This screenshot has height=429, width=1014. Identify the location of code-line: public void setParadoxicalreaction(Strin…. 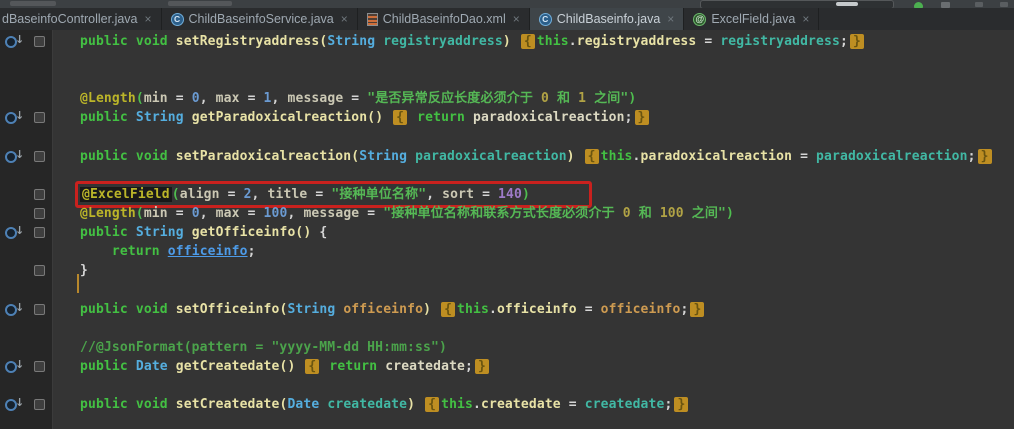
(537, 156).